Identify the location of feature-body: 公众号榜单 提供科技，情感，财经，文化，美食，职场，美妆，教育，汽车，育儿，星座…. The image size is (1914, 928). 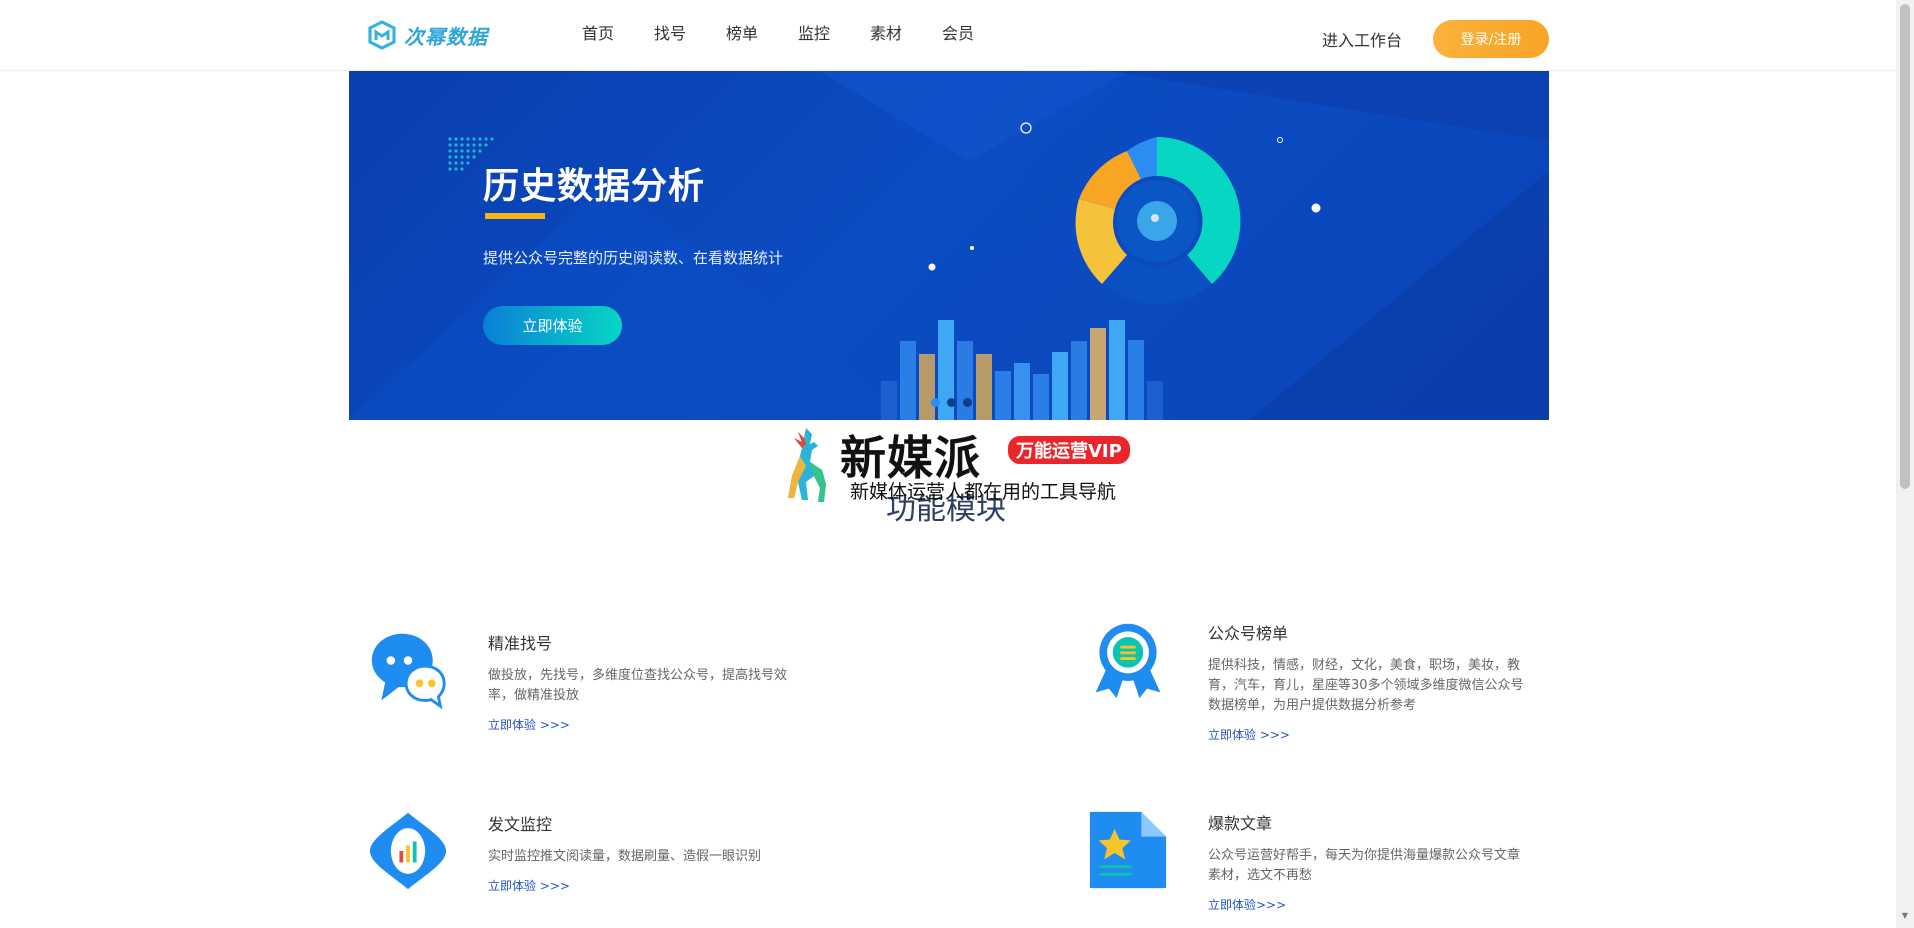
(1368, 681).